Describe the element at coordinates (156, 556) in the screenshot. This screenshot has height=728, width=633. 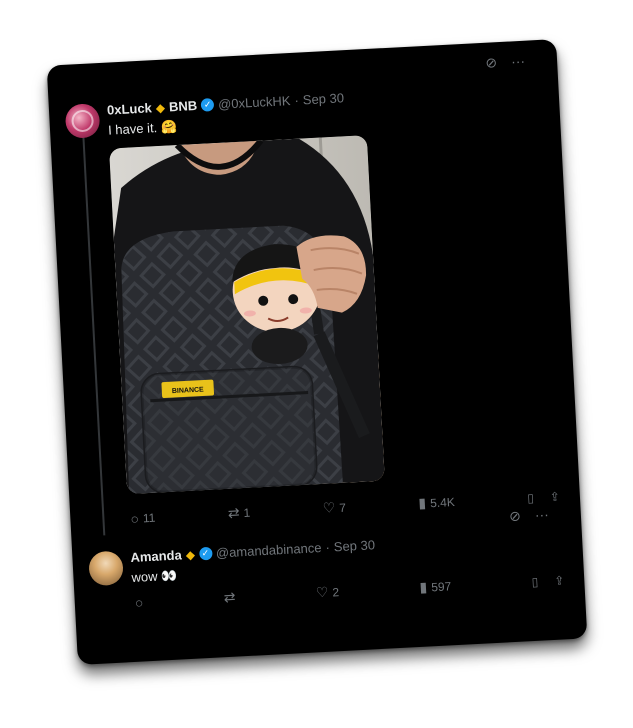
I see `author-name: Amanda` at that location.